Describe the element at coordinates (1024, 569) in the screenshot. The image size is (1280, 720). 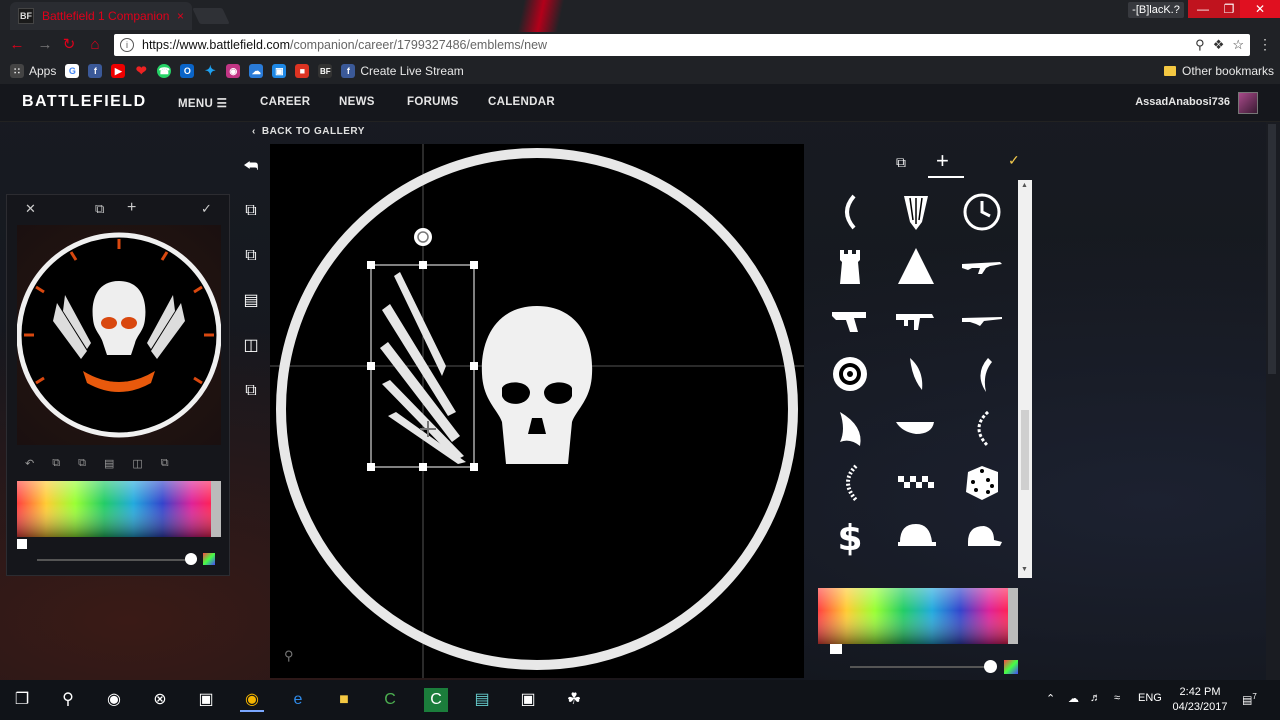
I see `scroll-down-icon: ▼` at that location.